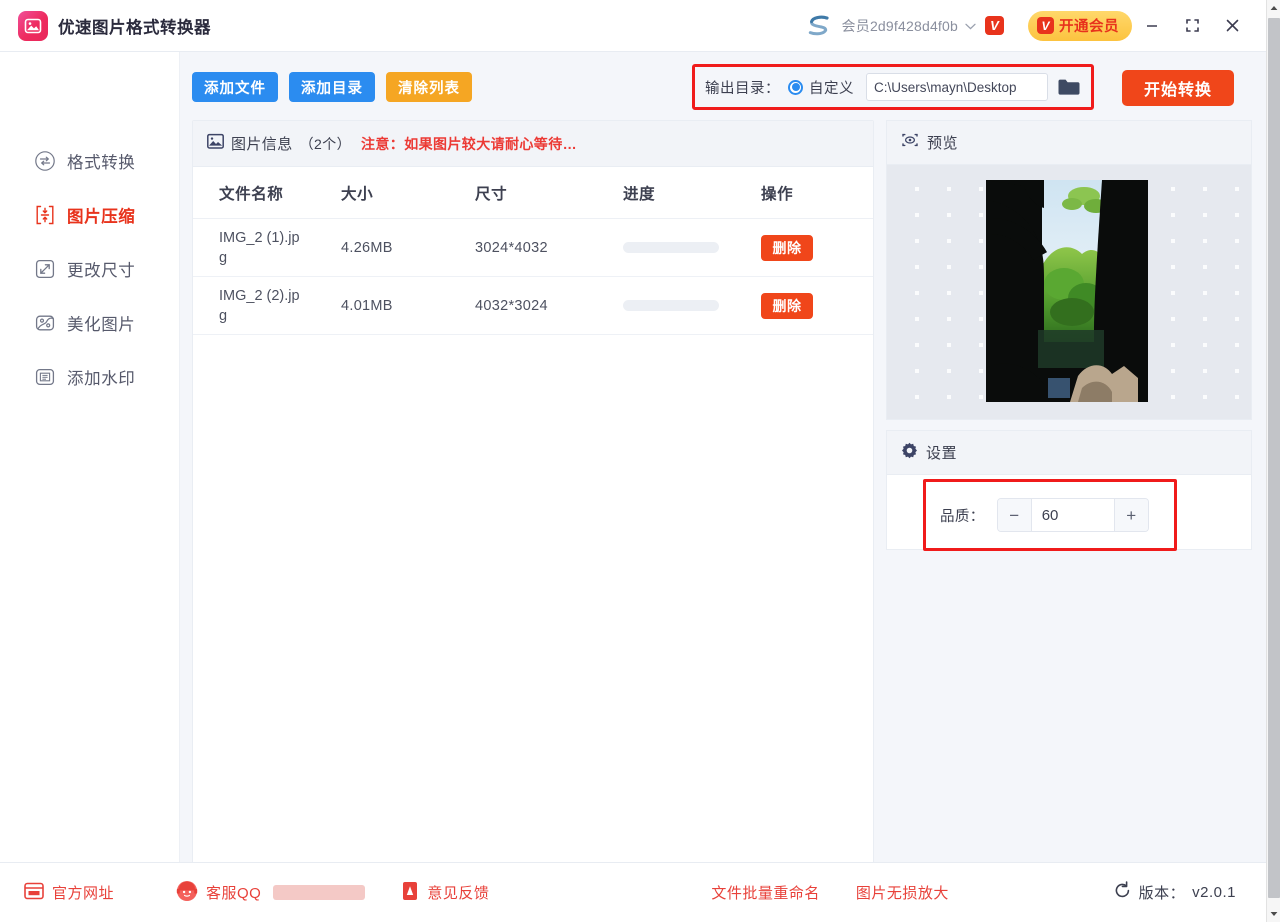 The height and width of the screenshot is (922, 1280). I want to click on maximize-icon, so click(1192, 26).